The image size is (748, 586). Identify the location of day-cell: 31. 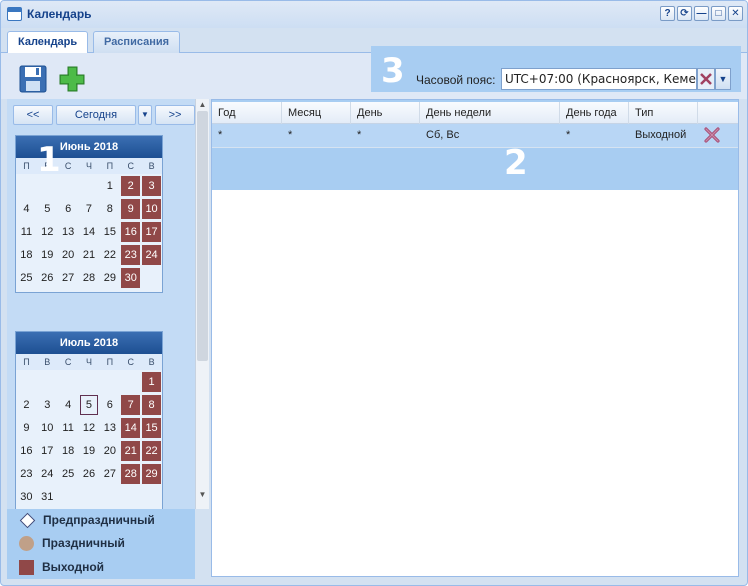
(47, 497).